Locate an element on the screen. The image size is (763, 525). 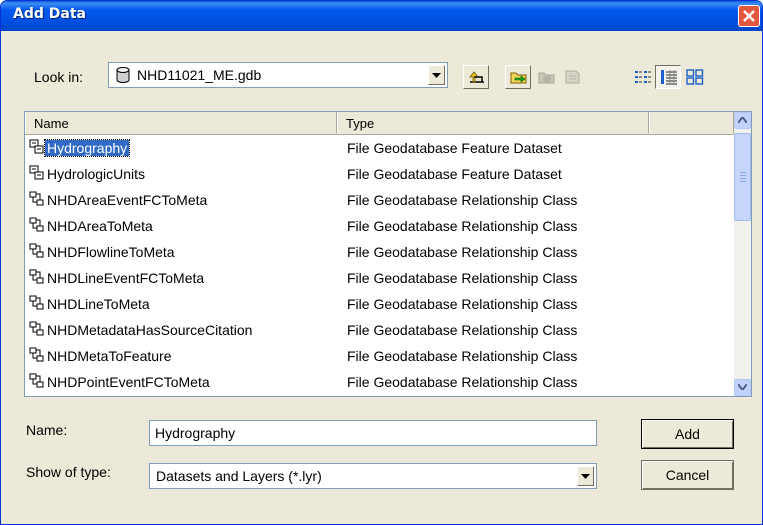
disconnect-folder-icon is located at coordinates (546, 78).